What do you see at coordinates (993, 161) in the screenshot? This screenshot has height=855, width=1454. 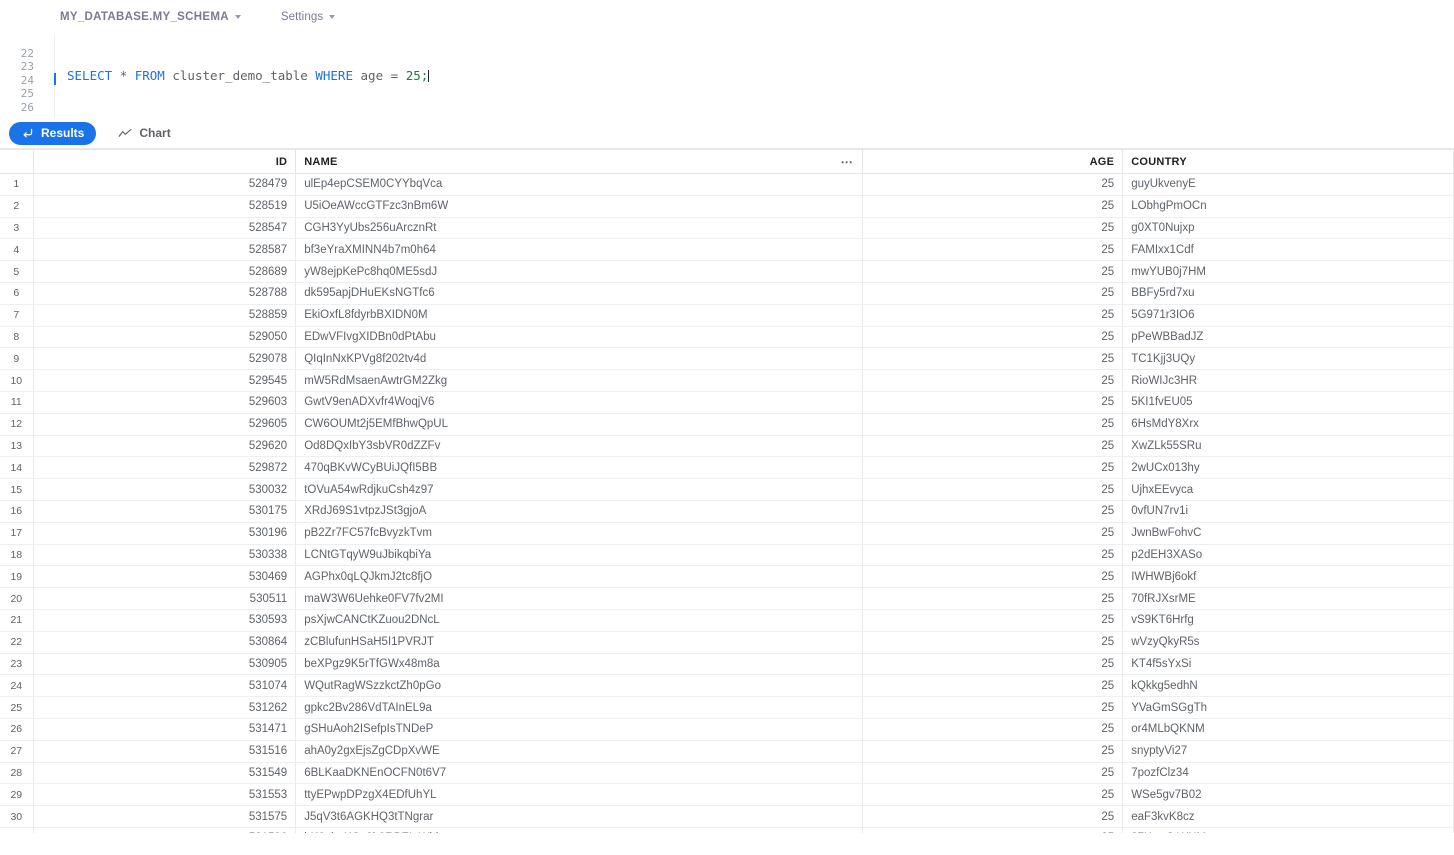 I see `column-header-age: AGE` at bounding box center [993, 161].